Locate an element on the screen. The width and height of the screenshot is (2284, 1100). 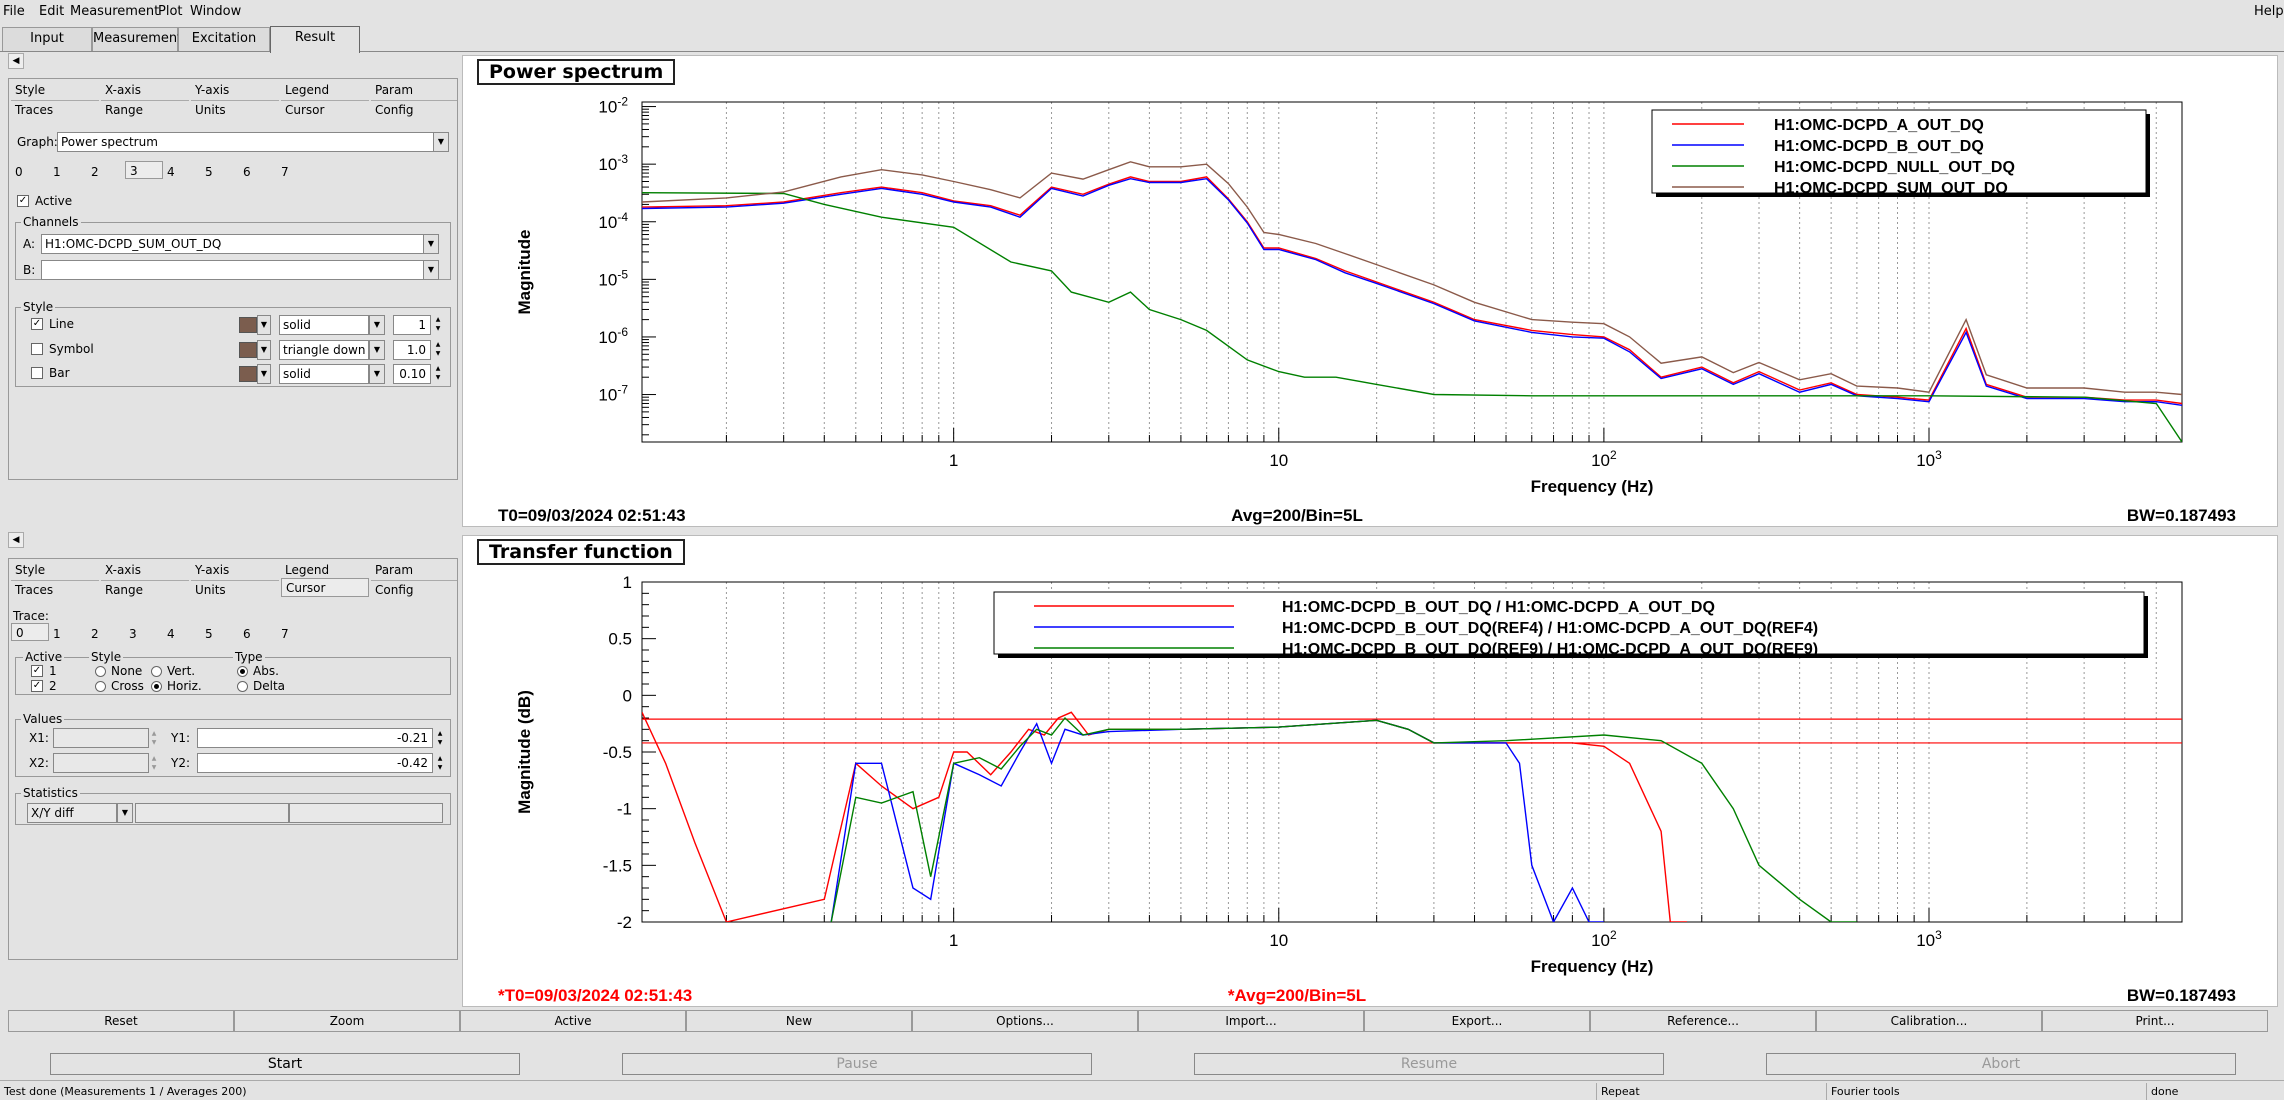
abort-button: Abort is located at coordinates (2001, 1064).